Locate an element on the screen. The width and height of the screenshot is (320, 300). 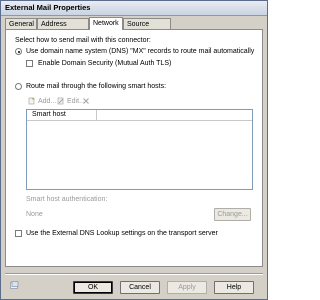
tab-network-label: Network is located at coordinates (106, 23).